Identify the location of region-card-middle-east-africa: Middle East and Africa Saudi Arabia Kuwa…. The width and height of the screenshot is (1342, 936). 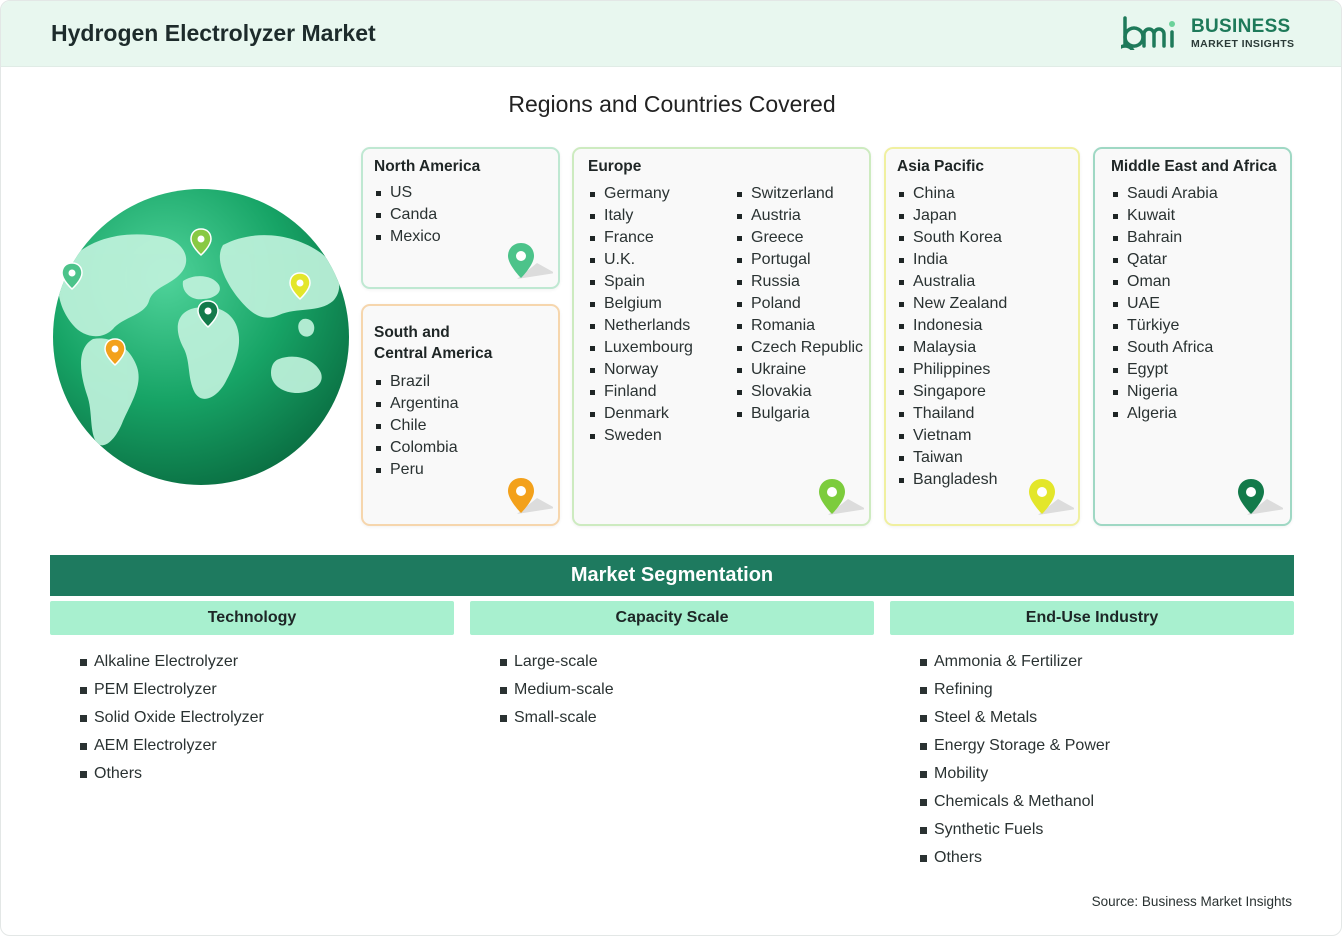
(1192, 336).